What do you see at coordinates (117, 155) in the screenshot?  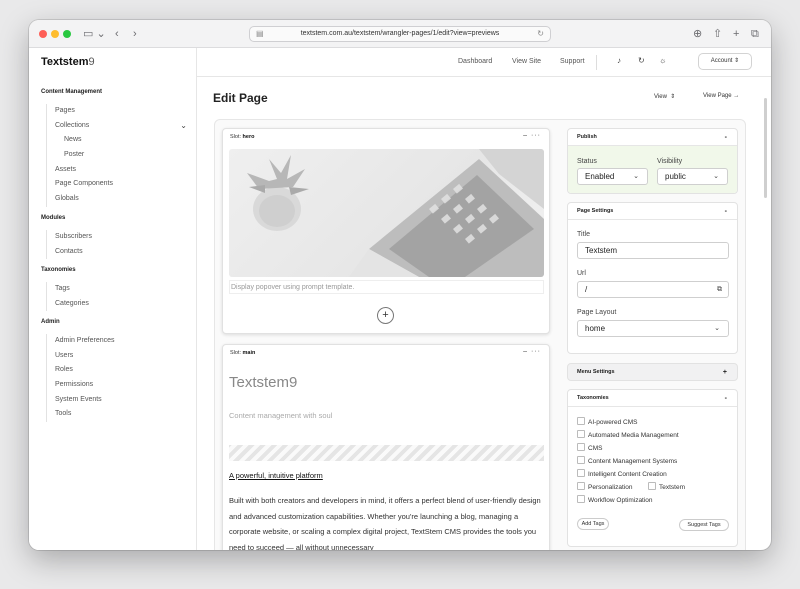 I see `sidebar-item-poster: Poster` at bounding box center [117, 155].